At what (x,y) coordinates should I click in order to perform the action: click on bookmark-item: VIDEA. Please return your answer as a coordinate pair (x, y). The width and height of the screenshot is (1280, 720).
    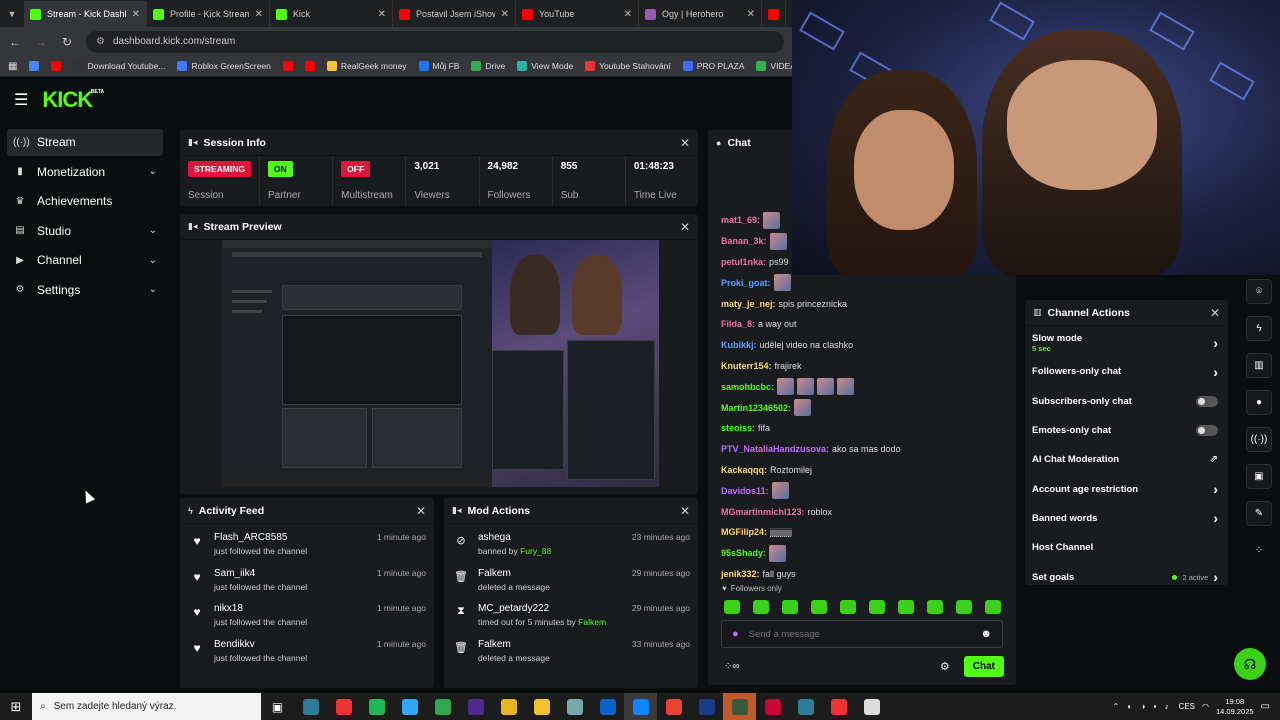
    Looking at the image, I should click on (774, 66).